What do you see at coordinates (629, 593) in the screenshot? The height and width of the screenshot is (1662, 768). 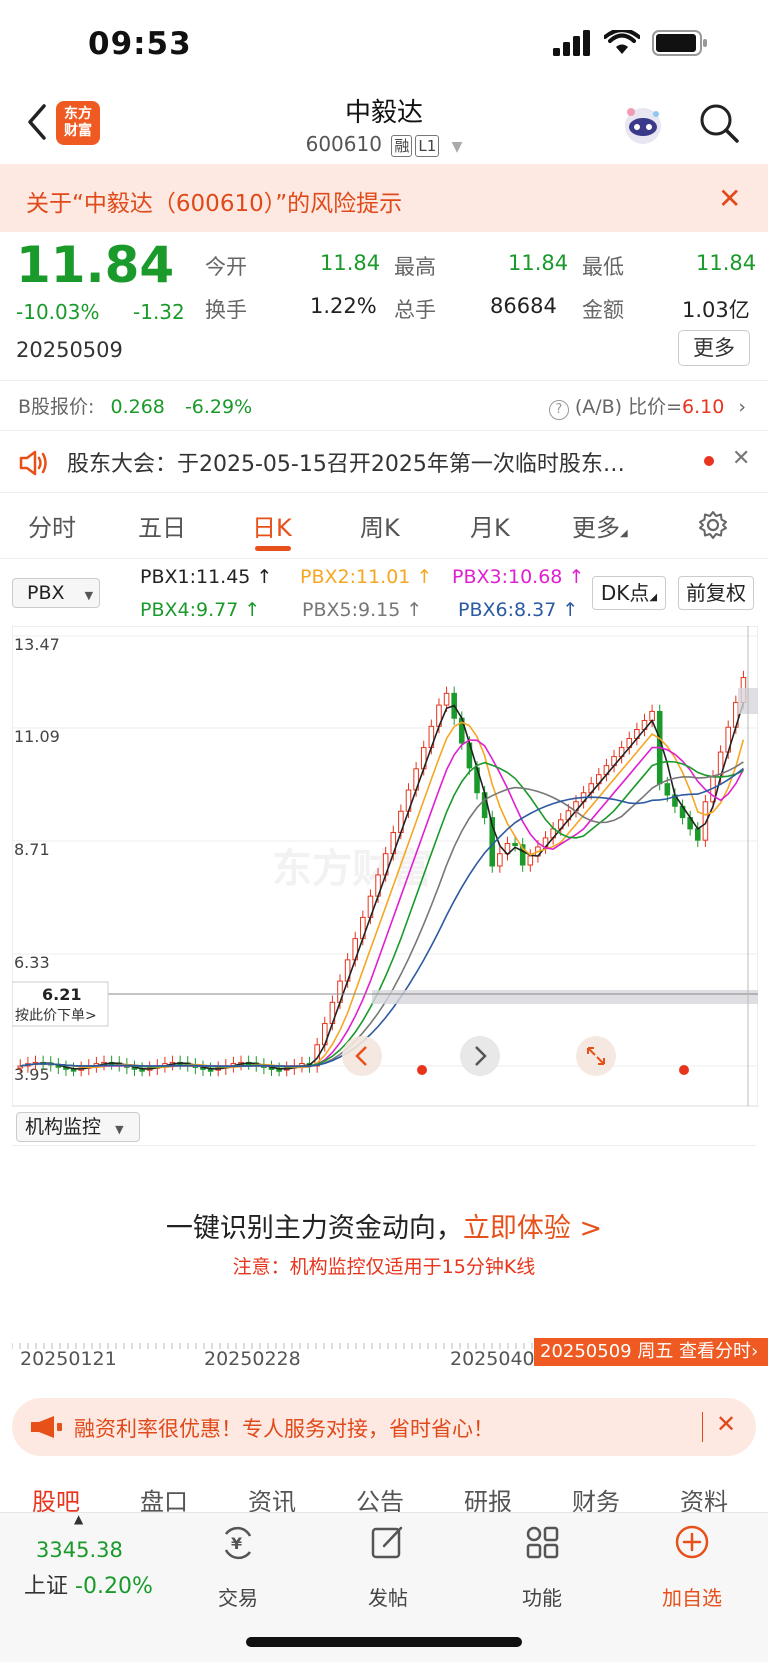 I see `dk-point-button: DK点◢` at bounding box center [629, 593].